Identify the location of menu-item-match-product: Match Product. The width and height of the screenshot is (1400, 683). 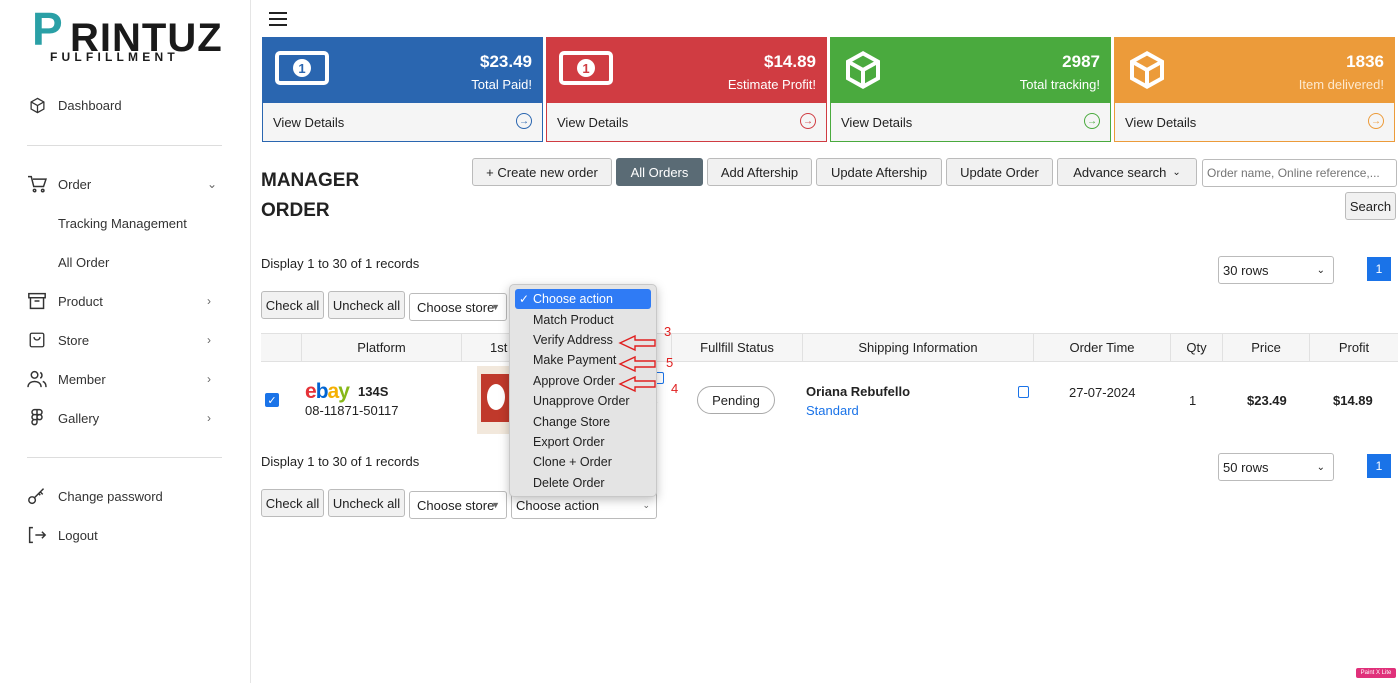
(583, 319).